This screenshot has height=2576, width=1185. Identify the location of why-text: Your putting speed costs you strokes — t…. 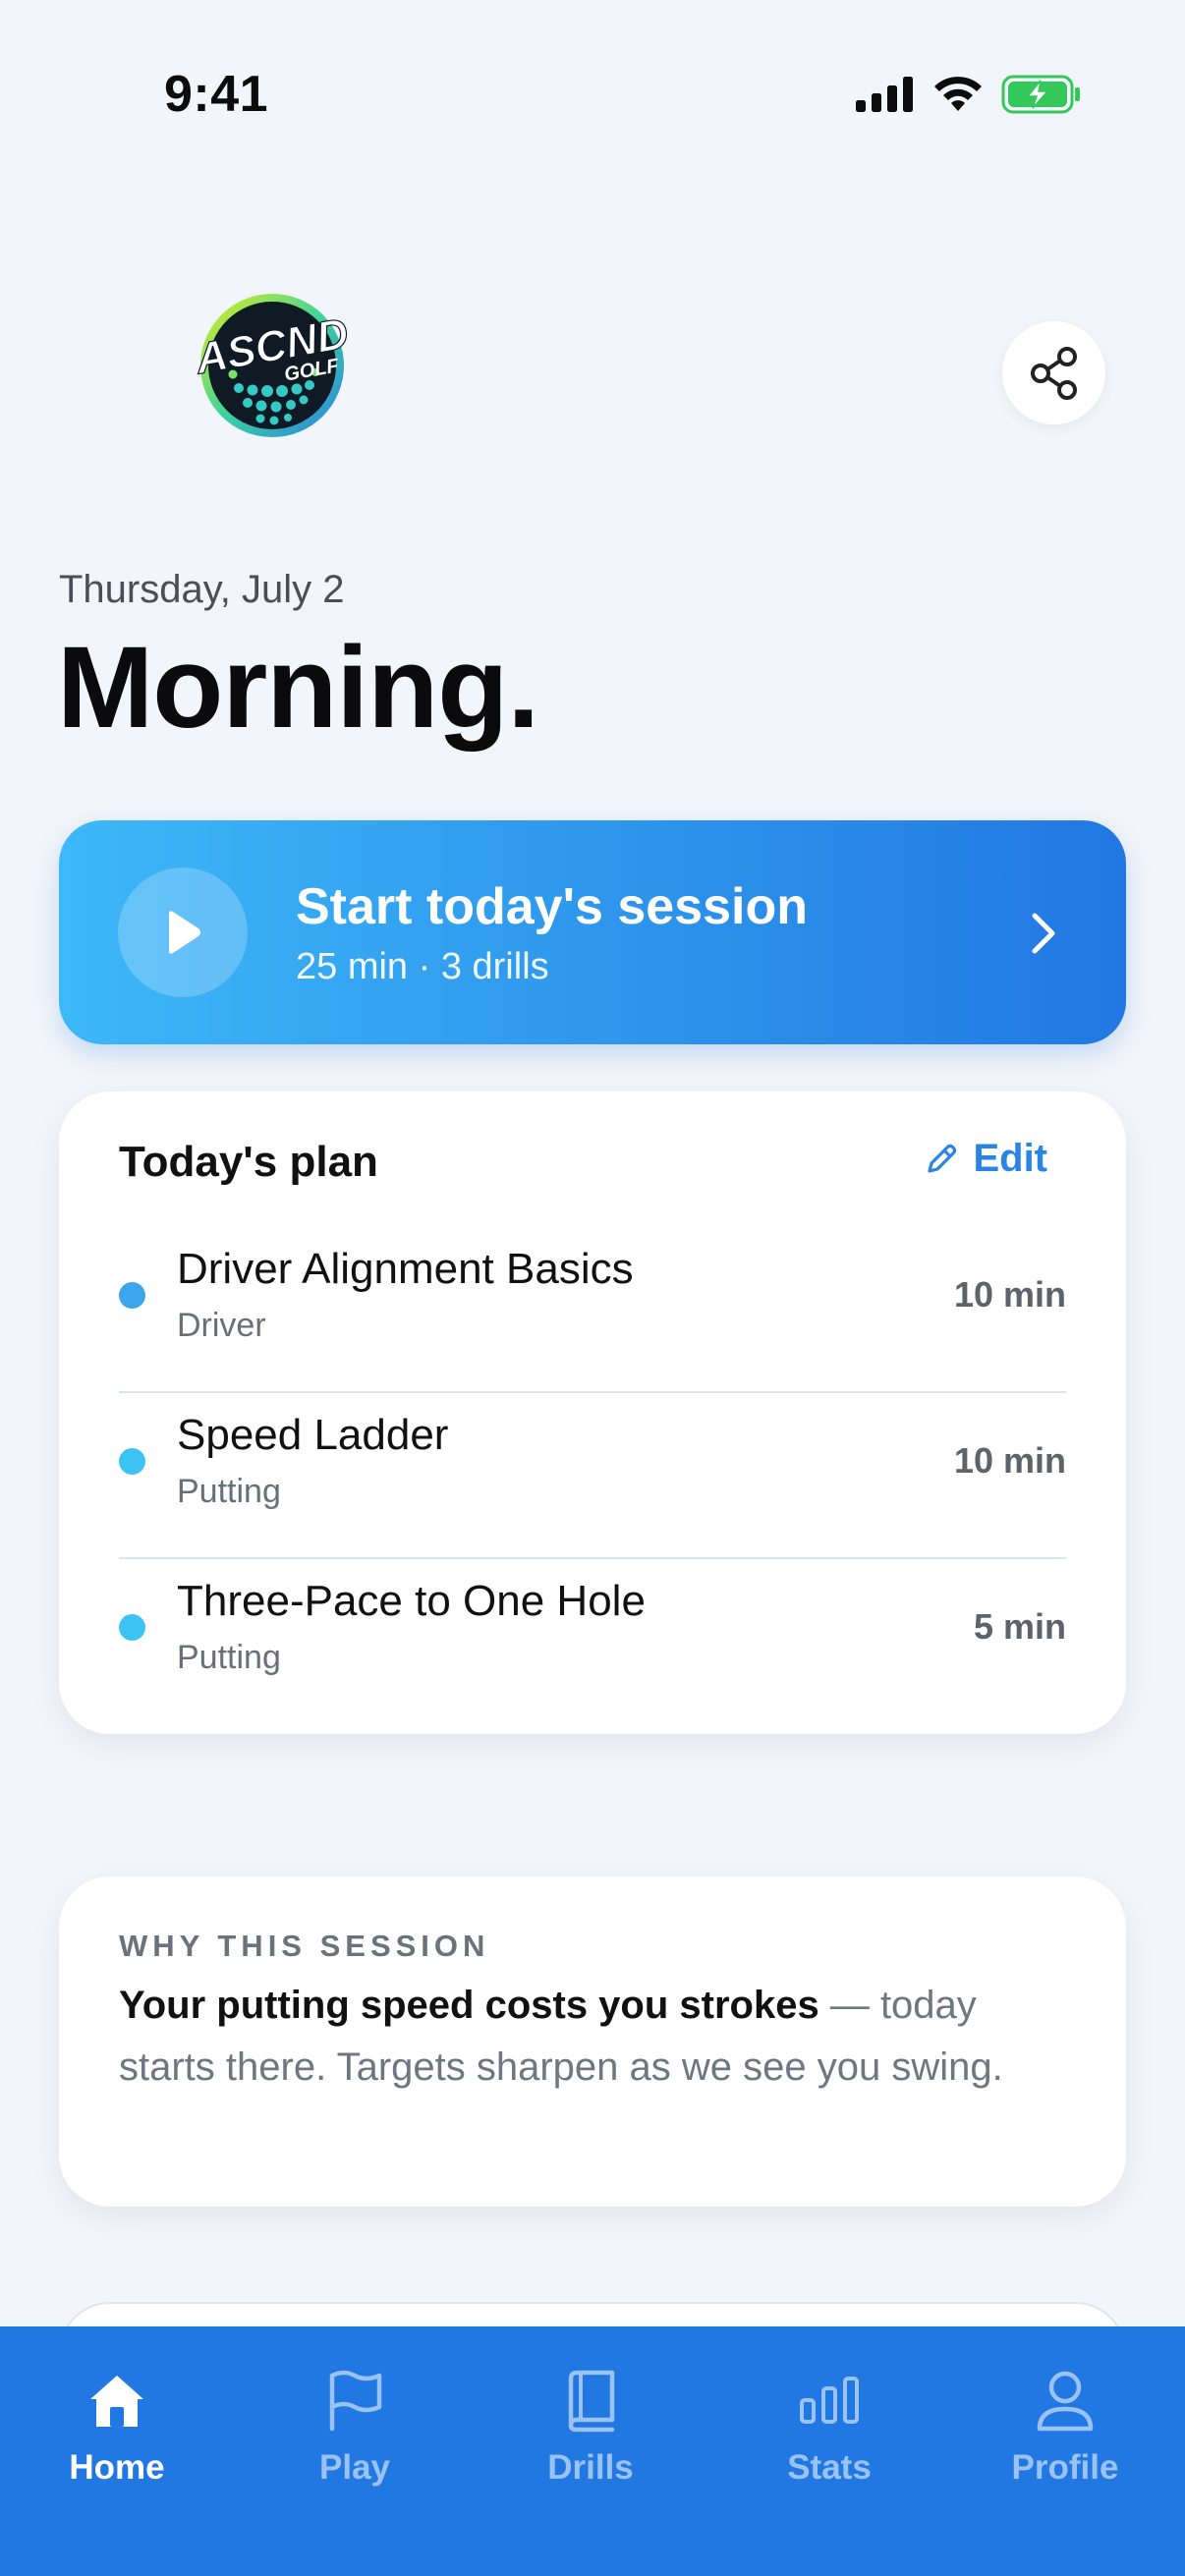
(591, 2037).